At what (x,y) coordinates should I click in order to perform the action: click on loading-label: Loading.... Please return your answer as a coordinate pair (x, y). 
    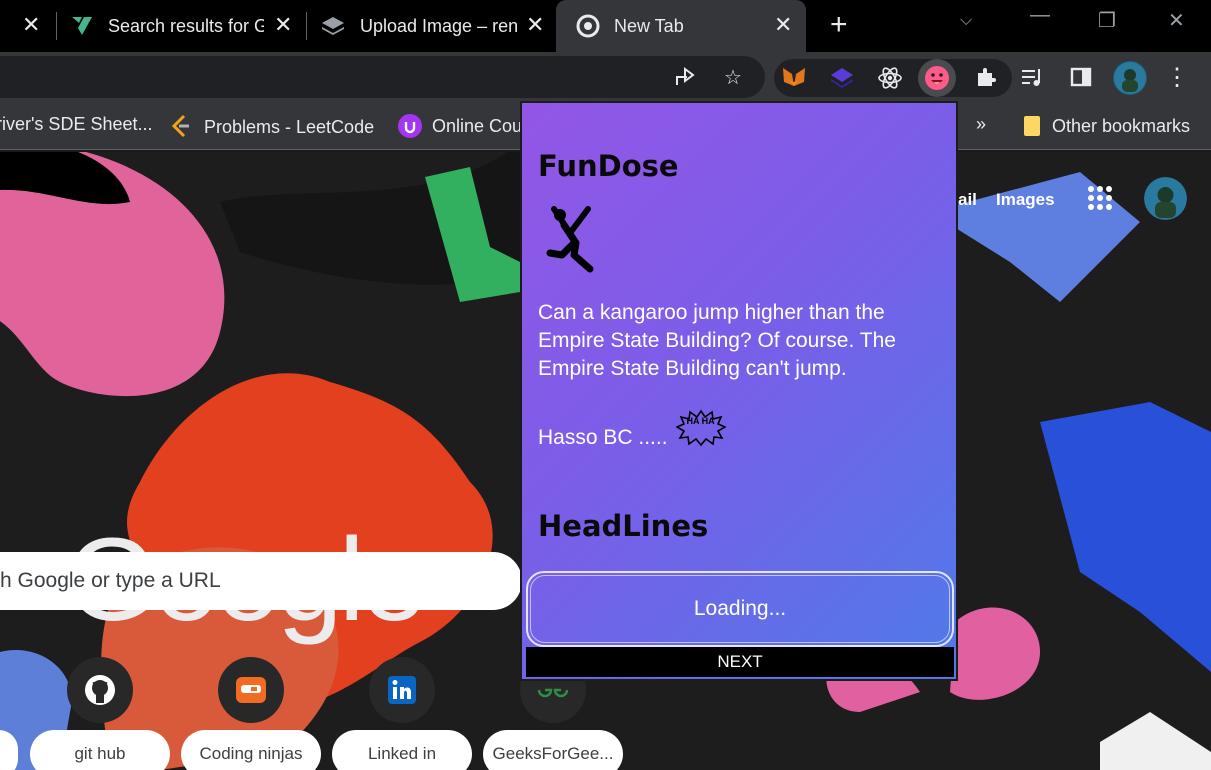
    Looking at the image, I should click on (740, 608).